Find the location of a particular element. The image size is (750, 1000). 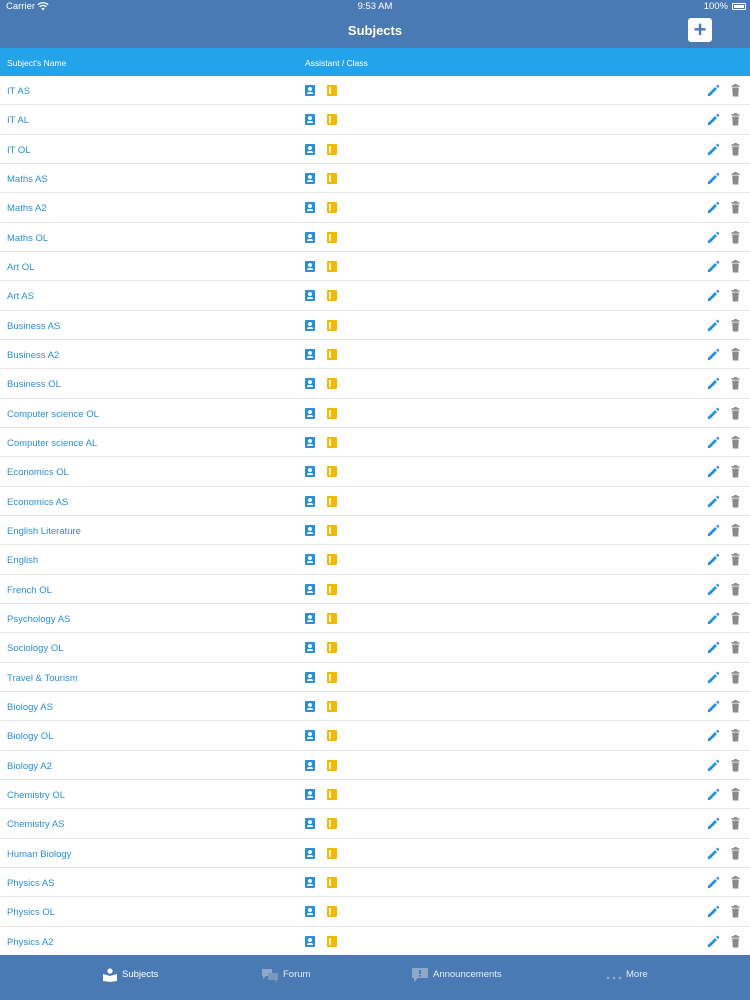

subject-name-link: Biology A2 is located at coordinates (29, 766).